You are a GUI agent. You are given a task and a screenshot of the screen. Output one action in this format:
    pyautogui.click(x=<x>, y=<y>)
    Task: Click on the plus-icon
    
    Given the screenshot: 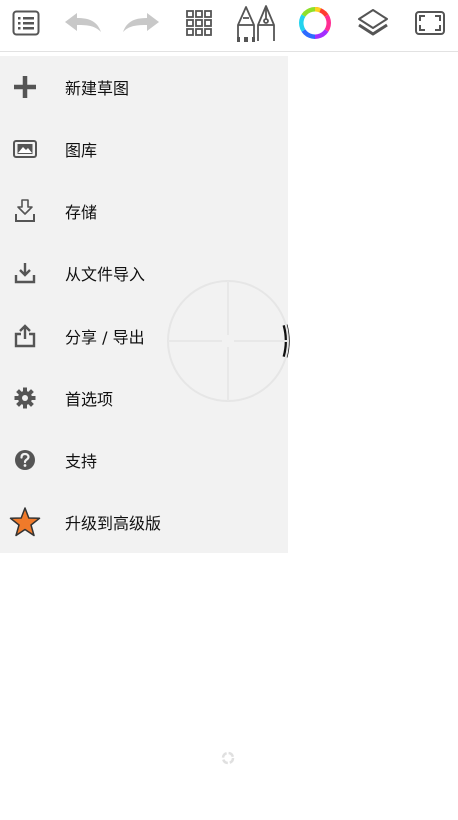 What is the action you would take?
    pyautogui.click(x=25, y=87)
    